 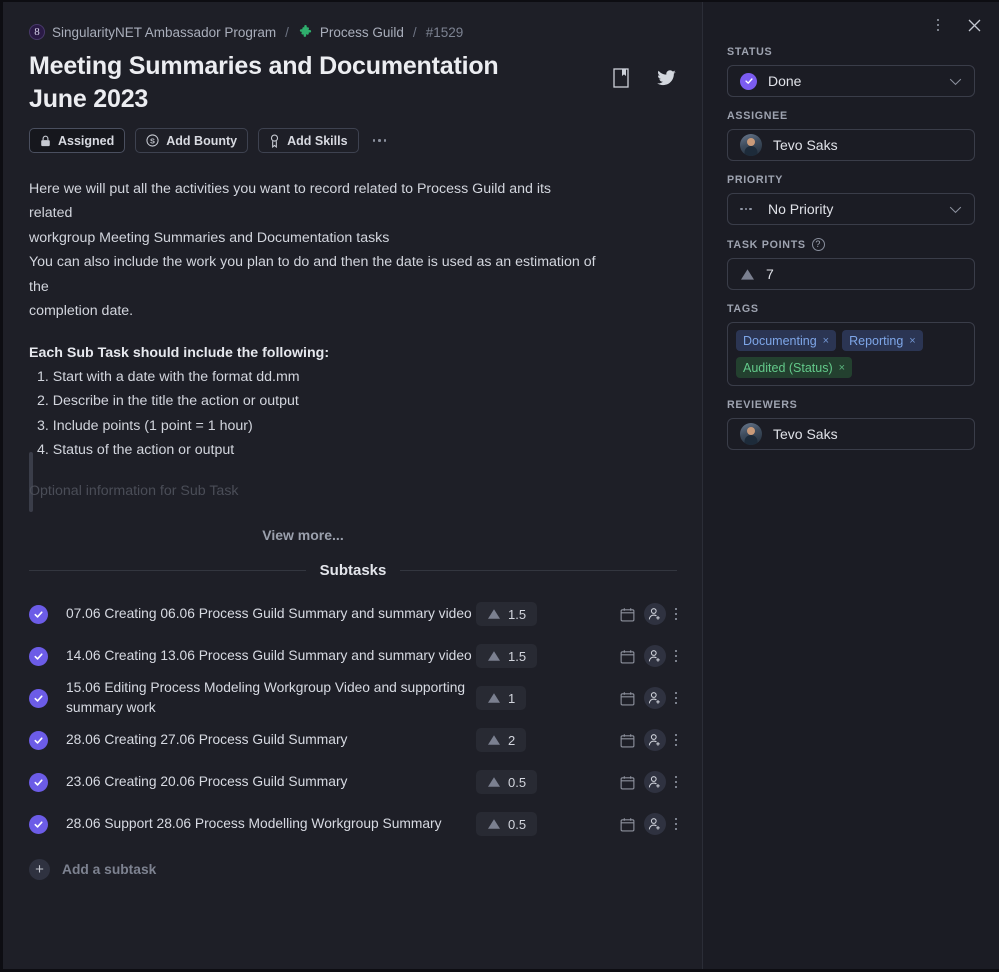 What do you see at coordinates (145, 425) in the screenshot?
I see `description-item-3: 3. Include points (1 point = 1 hour)` at bounding box center [145, 425].